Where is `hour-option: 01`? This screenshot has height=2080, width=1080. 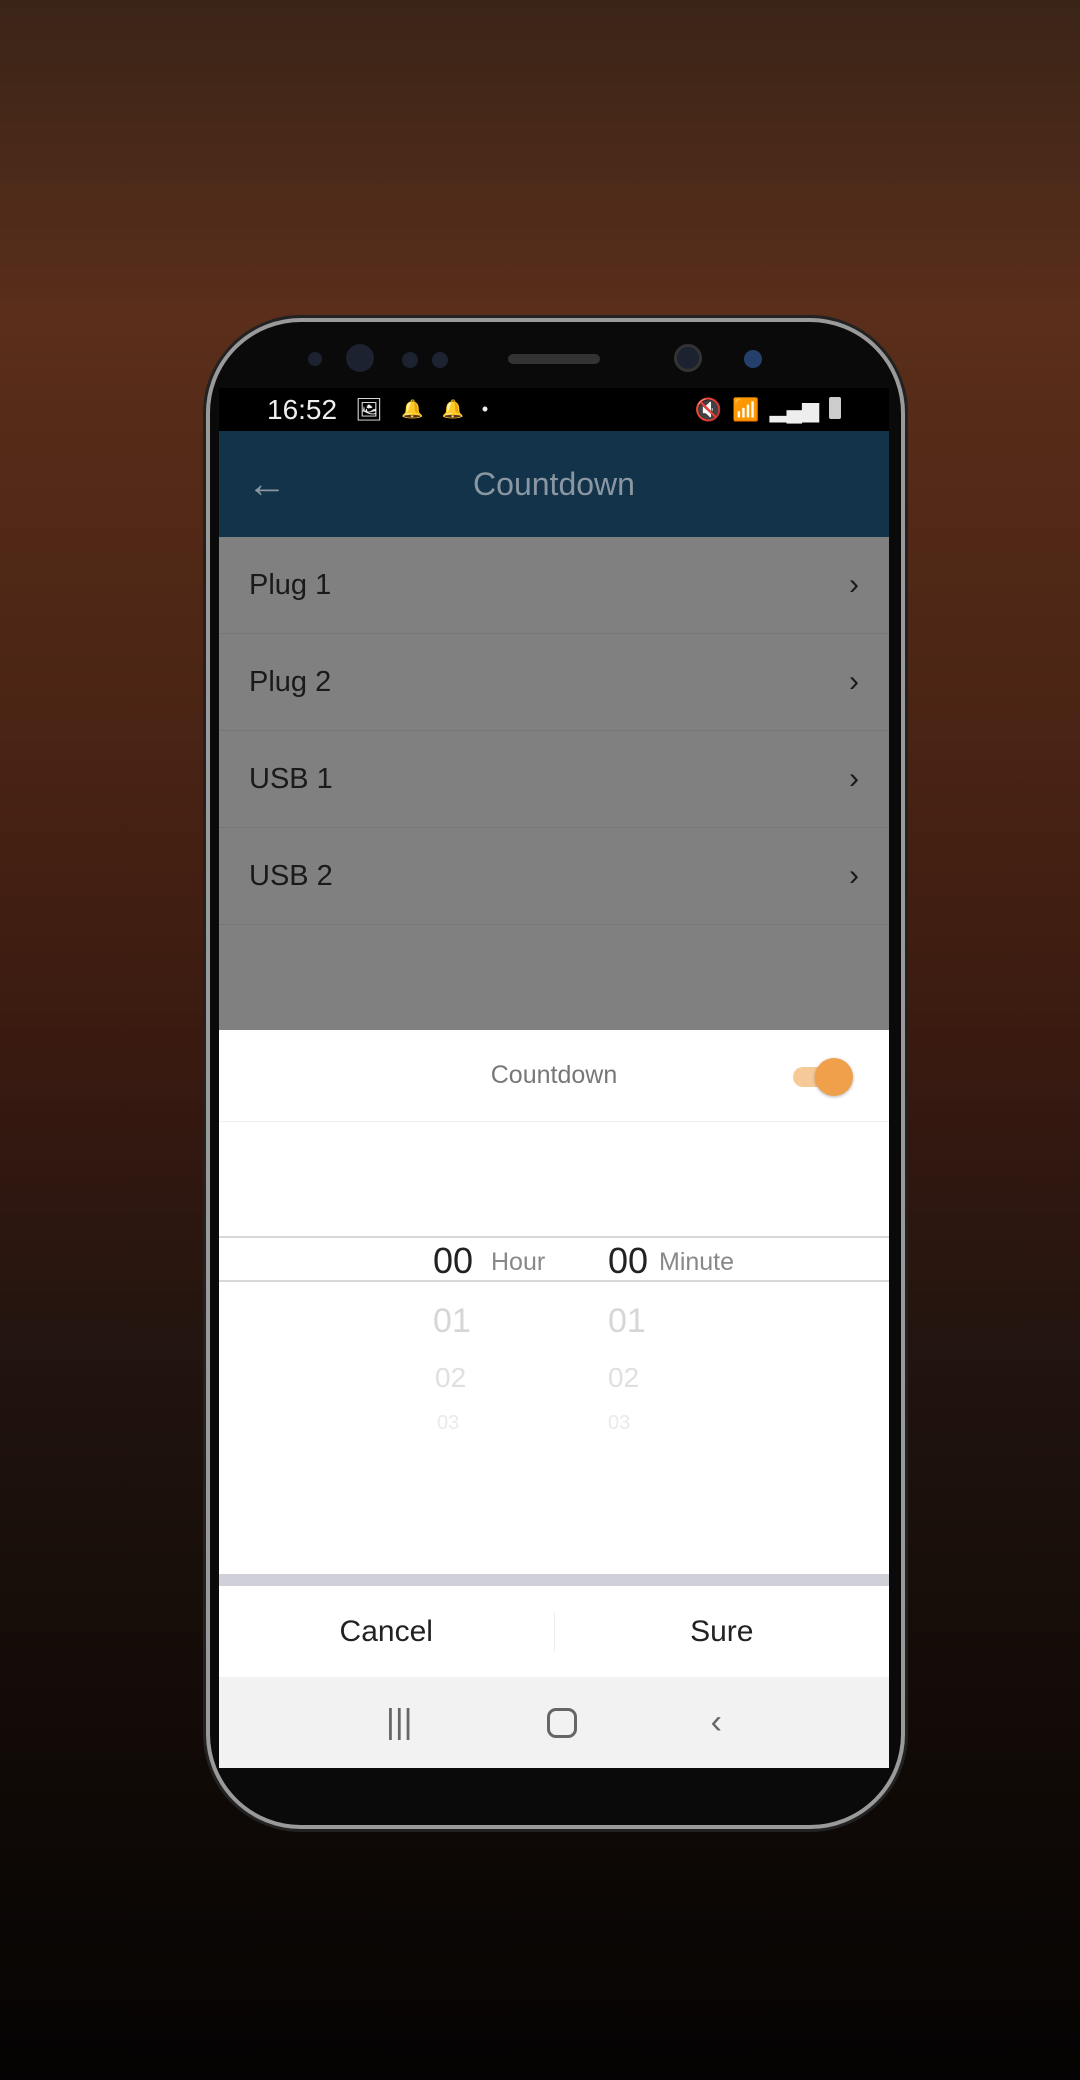
hour-option: 01 is located at coordinates (452, 1321).